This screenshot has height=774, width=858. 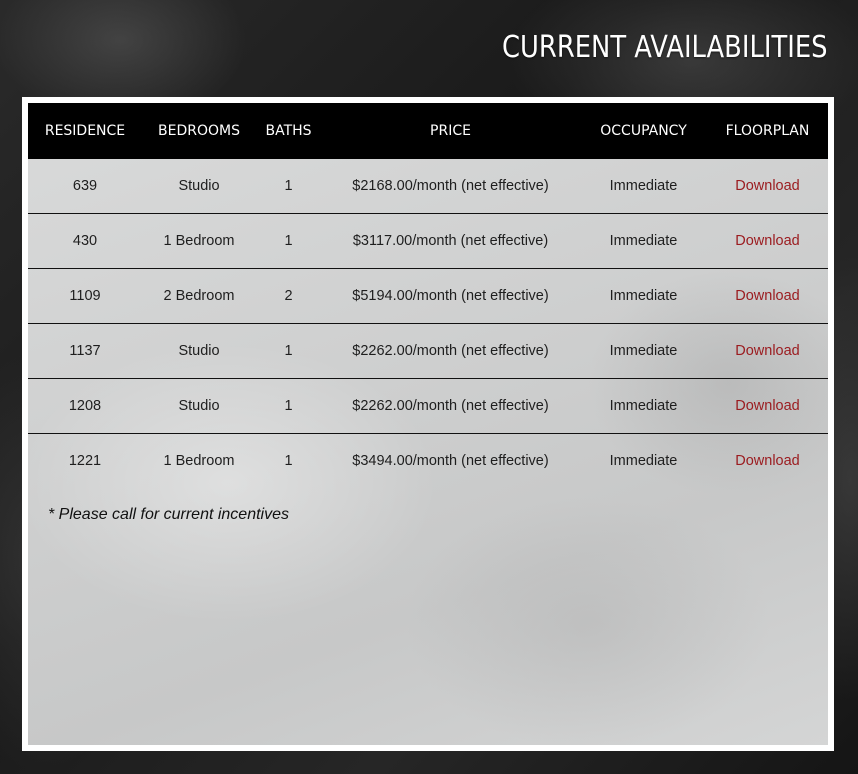 What do you see at coordinates (450, 186) in the screenshot?
I see `price-cell: $2168.00/month (net effective)` at bounding box center [450, 186].